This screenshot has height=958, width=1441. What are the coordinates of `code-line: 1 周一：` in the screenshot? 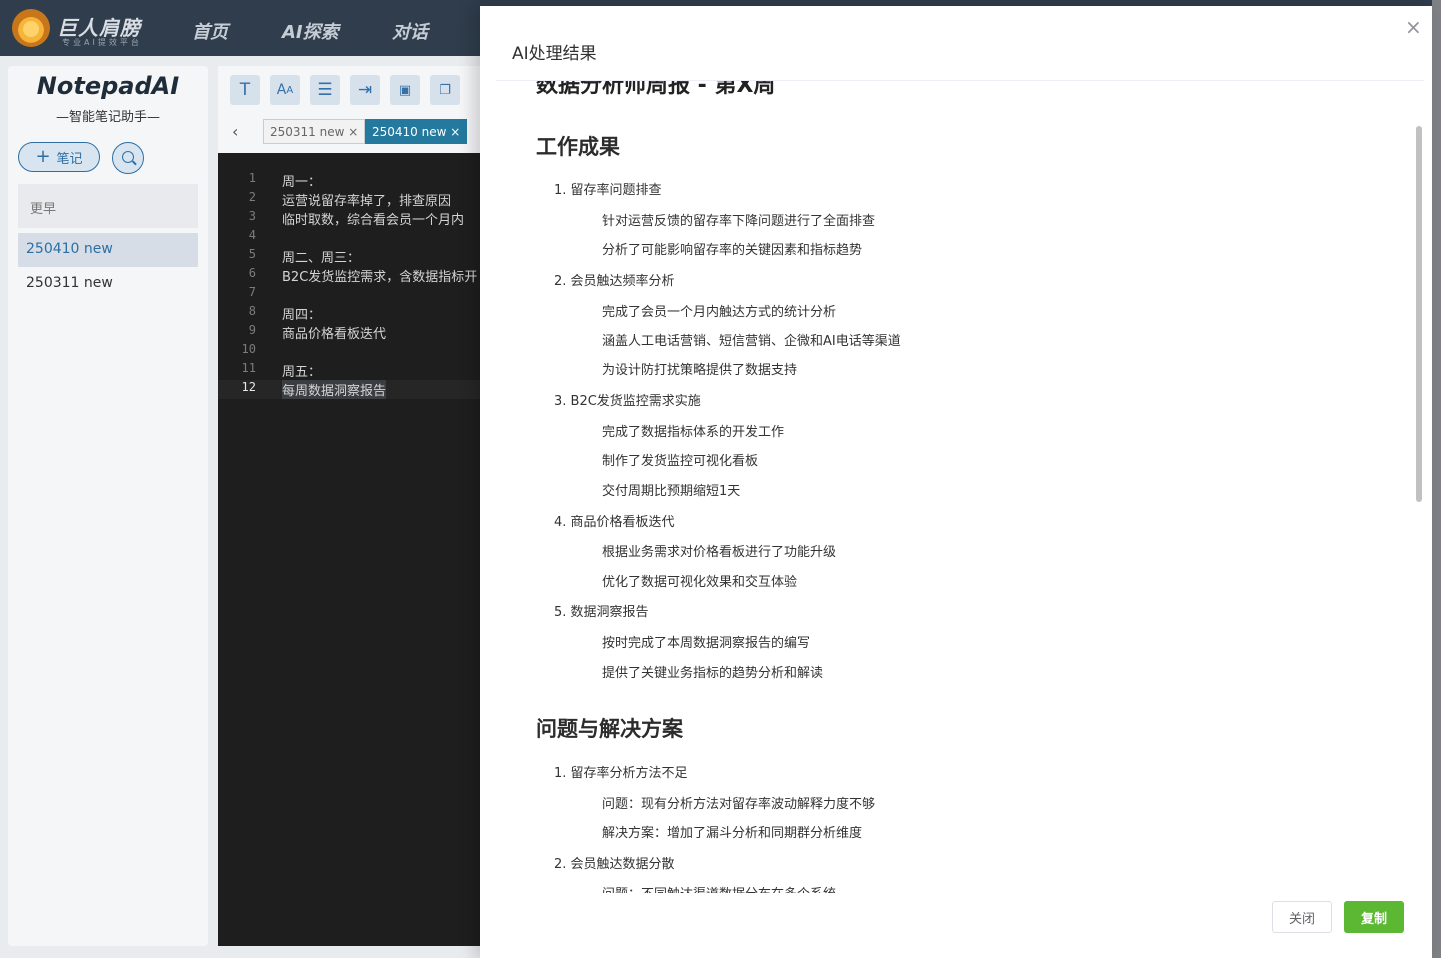 It's located at (285, 180).